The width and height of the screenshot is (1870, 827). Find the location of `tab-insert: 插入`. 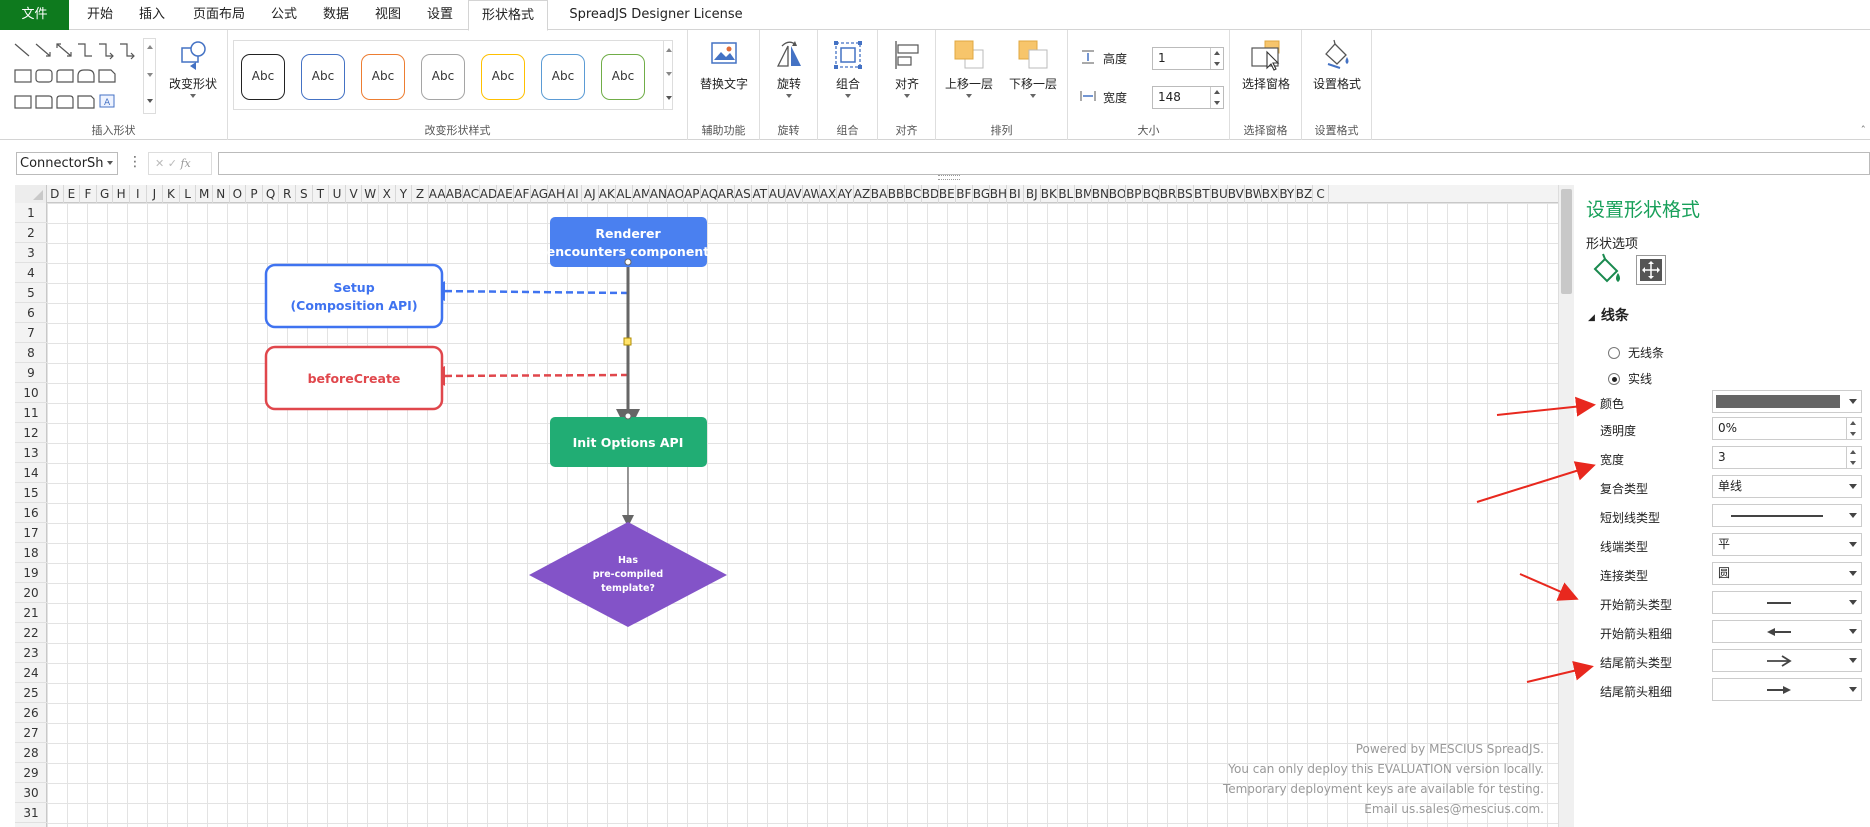

tab-insert: 插入 is located at coordinates (152, 15).